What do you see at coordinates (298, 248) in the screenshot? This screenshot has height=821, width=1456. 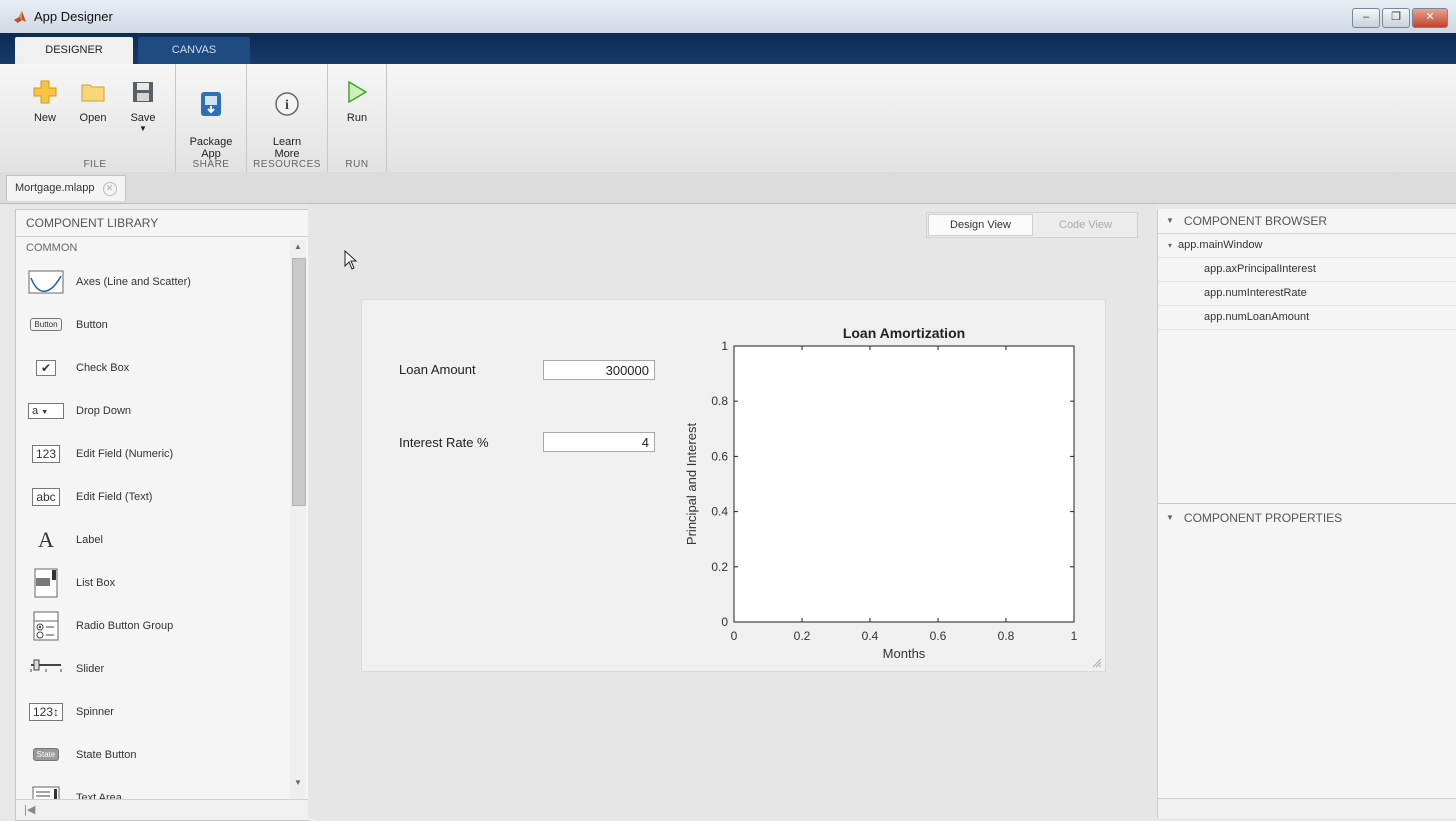 I see `scroll-up-icon: ▲` at bounding box center [298, 248].